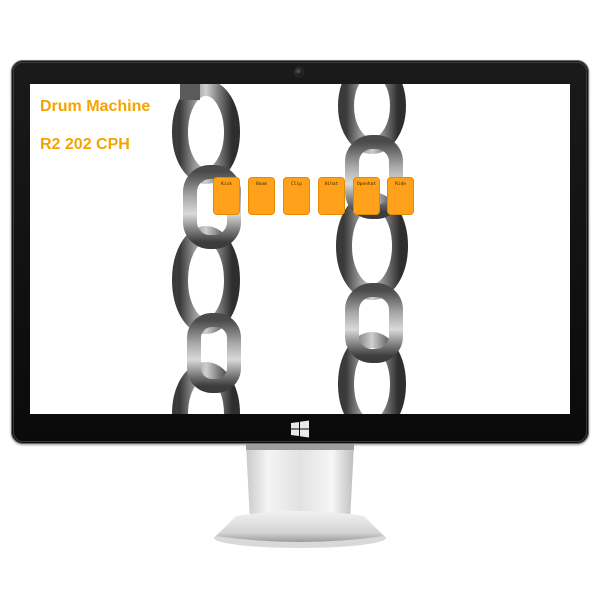 This screenshot has width=600, height=600. I want to click on app-subtitle: R2 202 CPH, so click(85, 144).